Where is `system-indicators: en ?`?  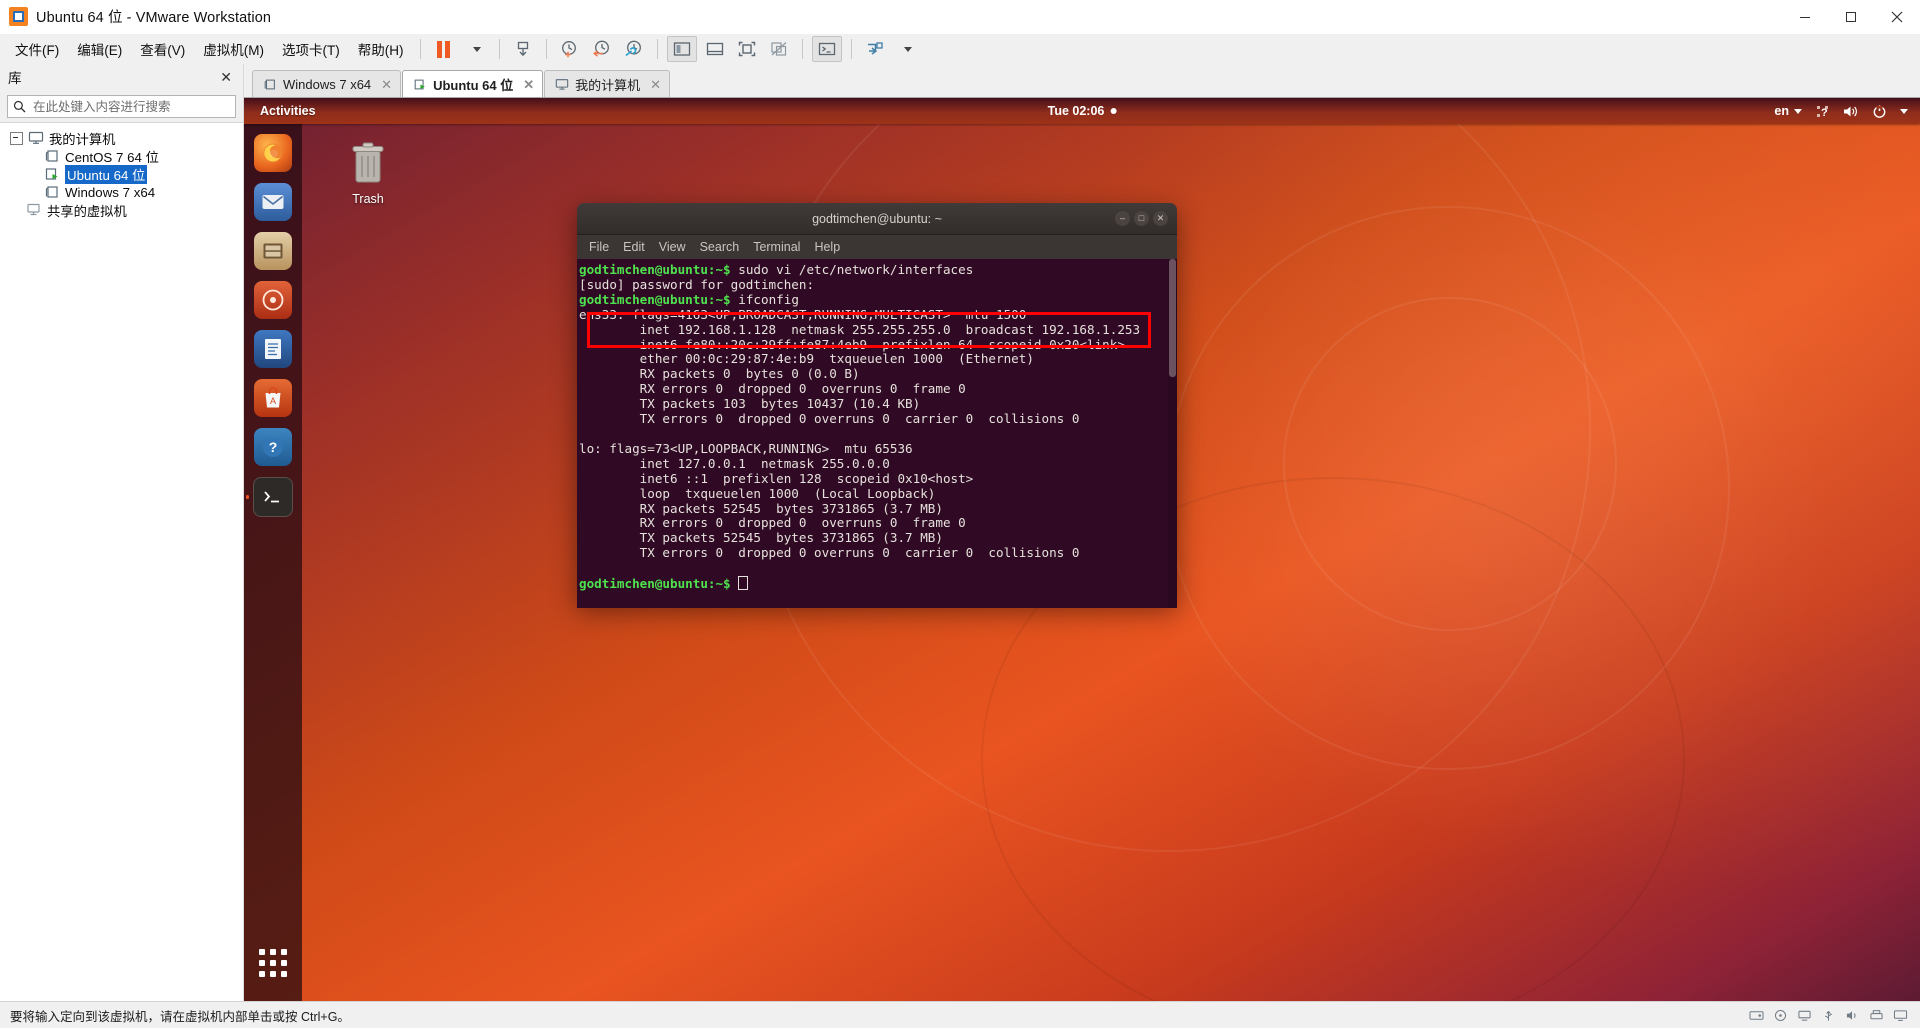 system-indicators: en ? is located at coordinates (1847, 111).